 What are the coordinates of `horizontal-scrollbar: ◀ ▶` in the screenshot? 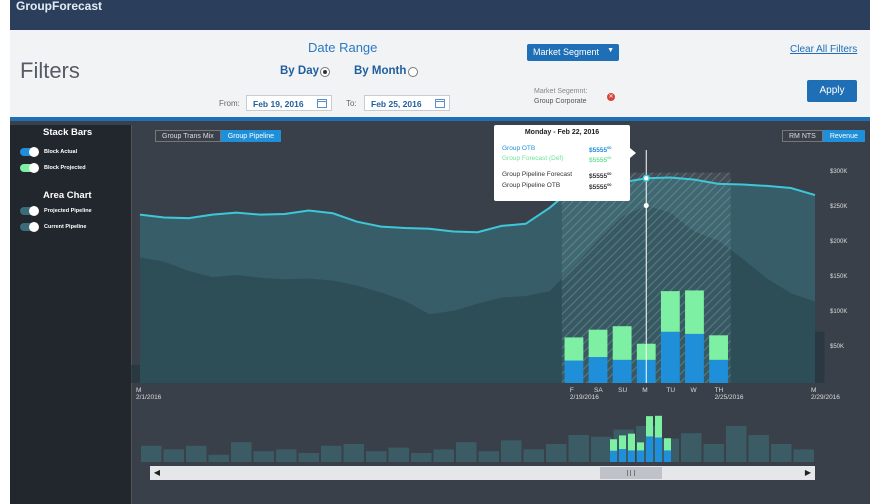 It's located at (482, 473).